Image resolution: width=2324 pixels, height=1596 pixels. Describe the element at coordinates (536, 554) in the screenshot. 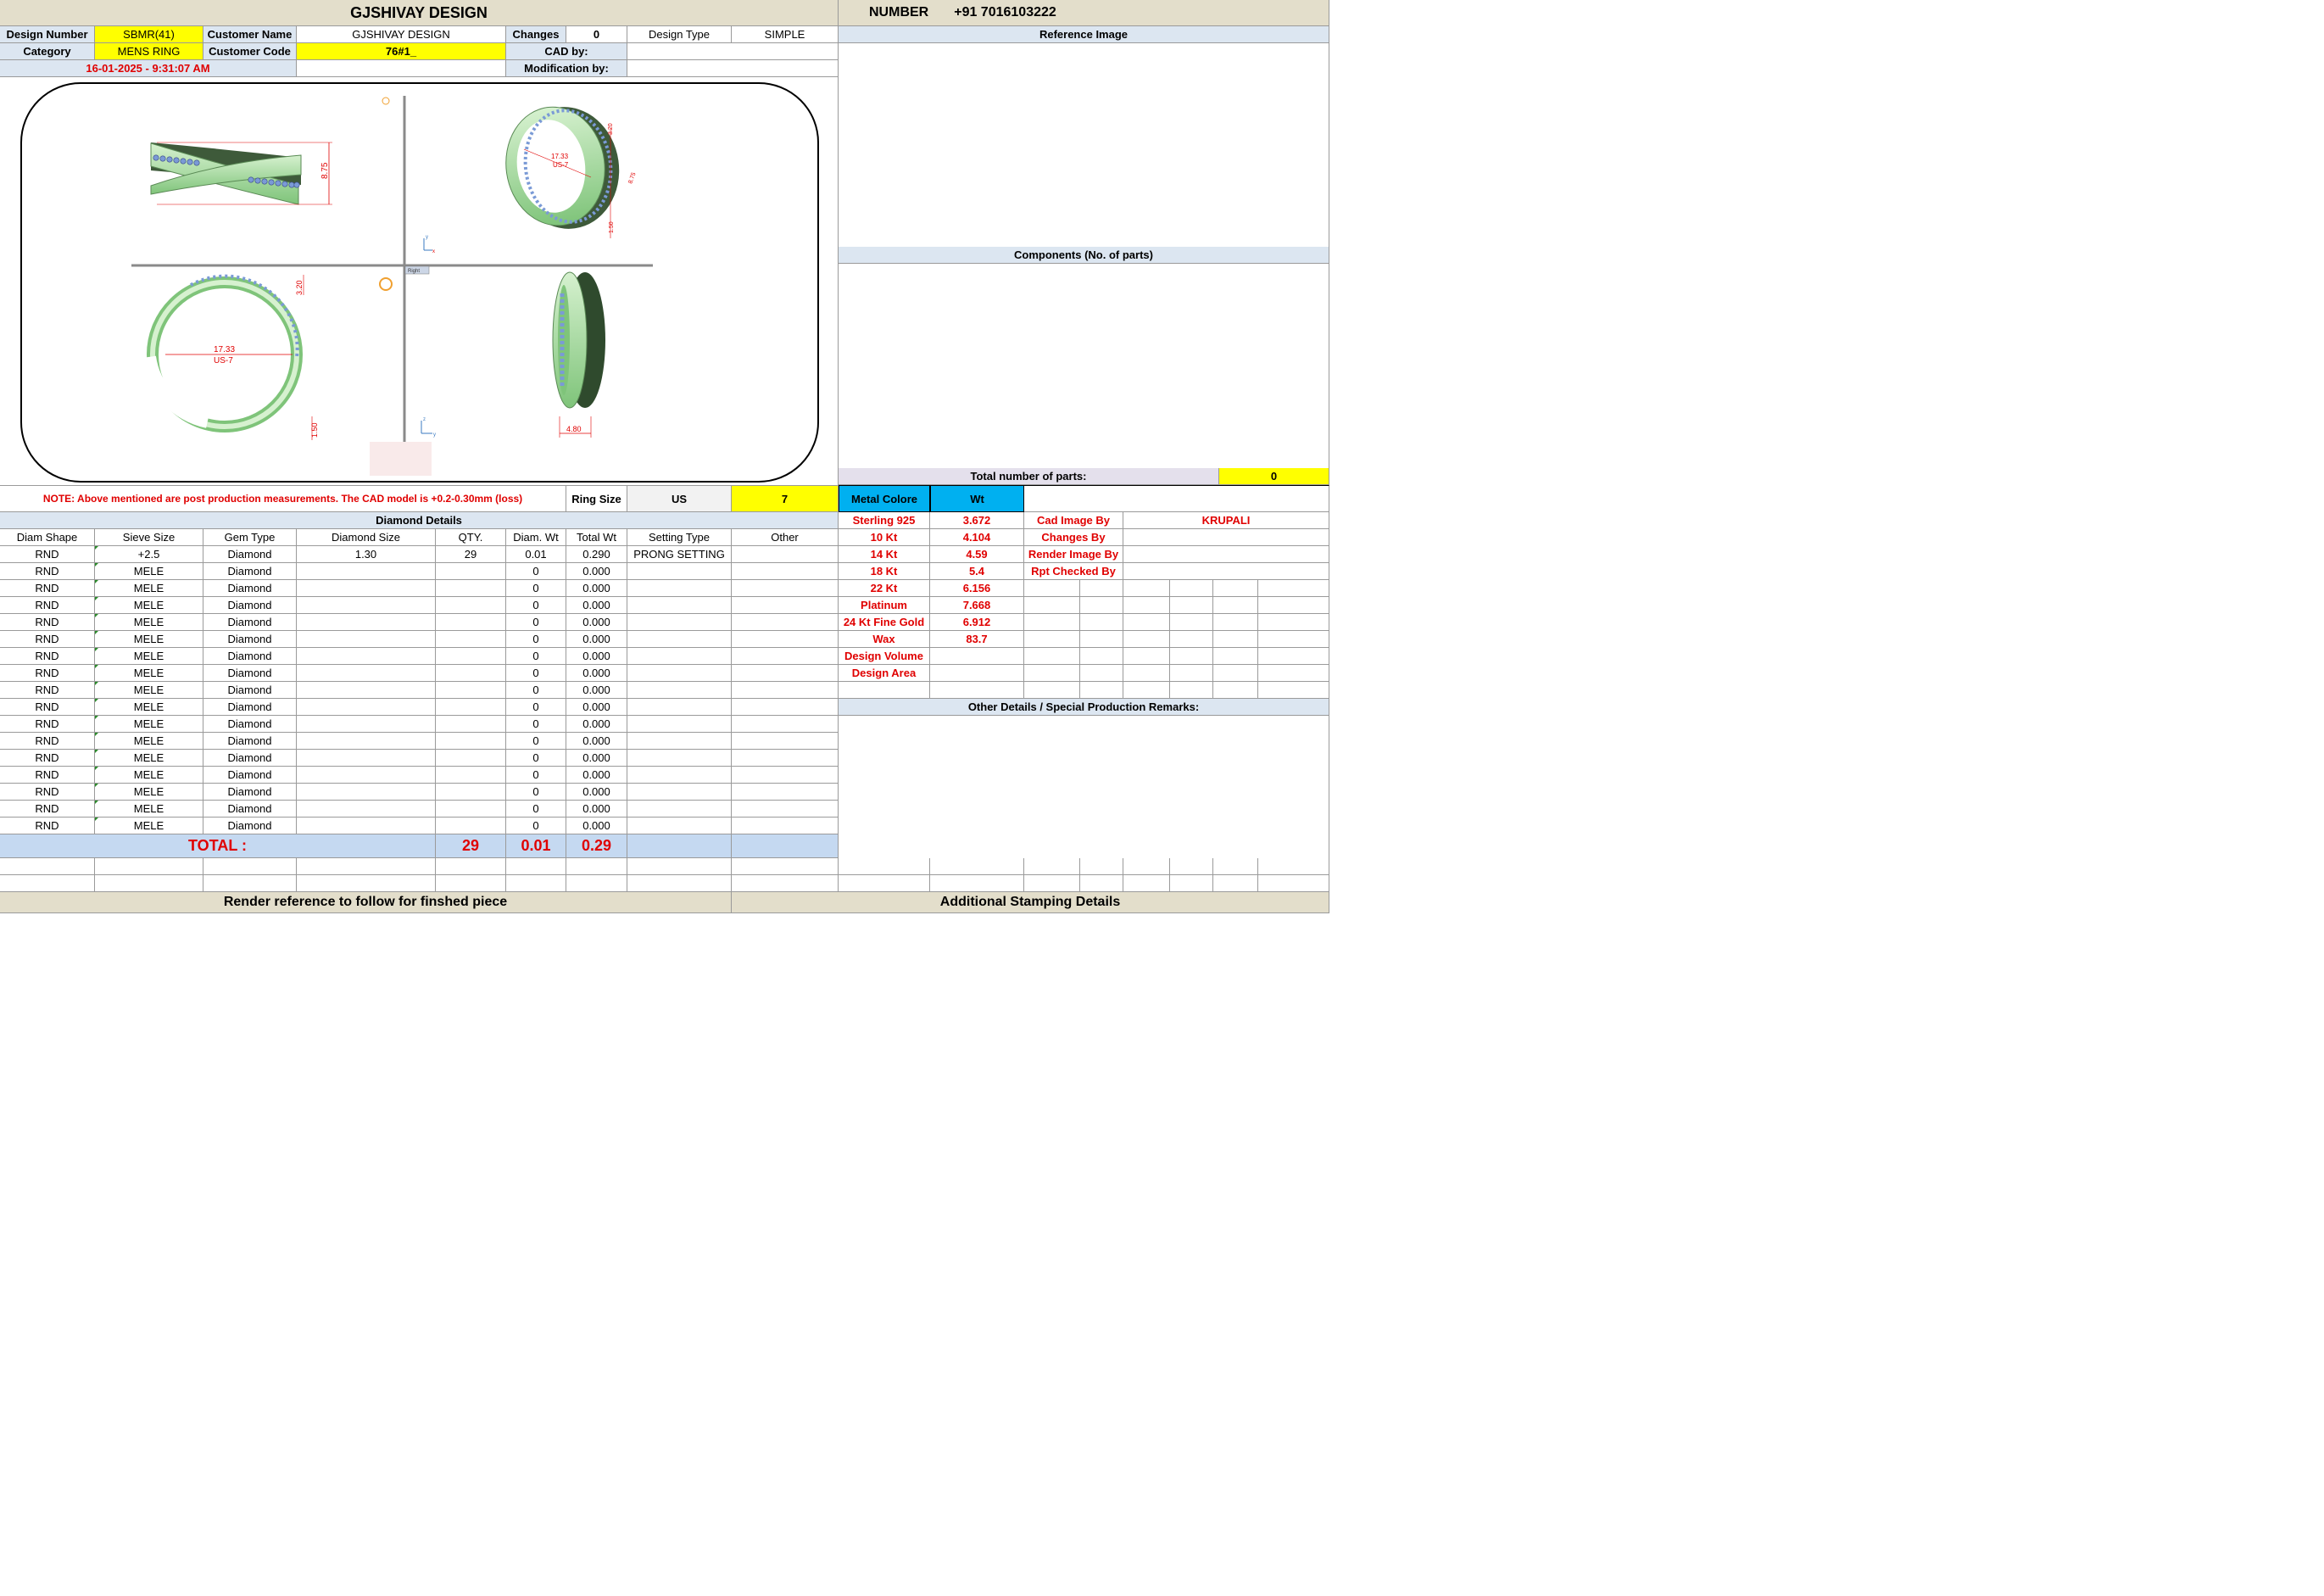

I see `table-cell: 0.01` at that location.